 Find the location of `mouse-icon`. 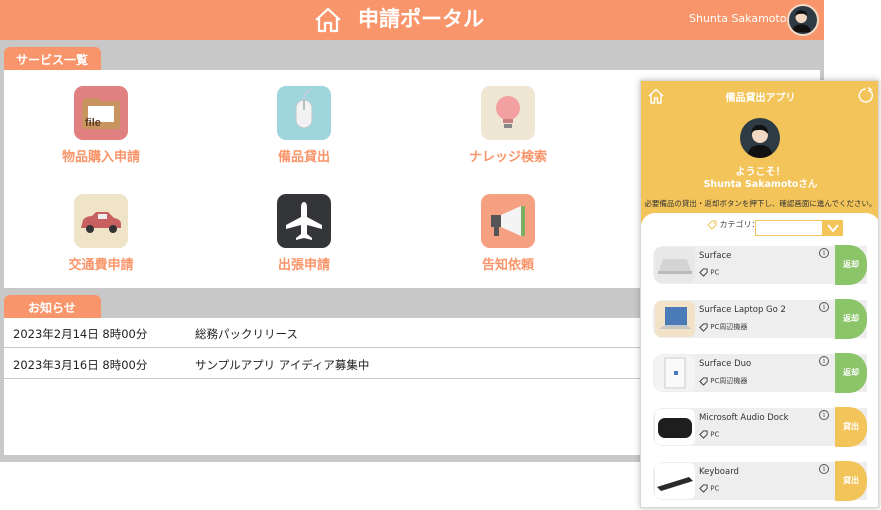

mouse-icon is located at coordinates (304, 113).